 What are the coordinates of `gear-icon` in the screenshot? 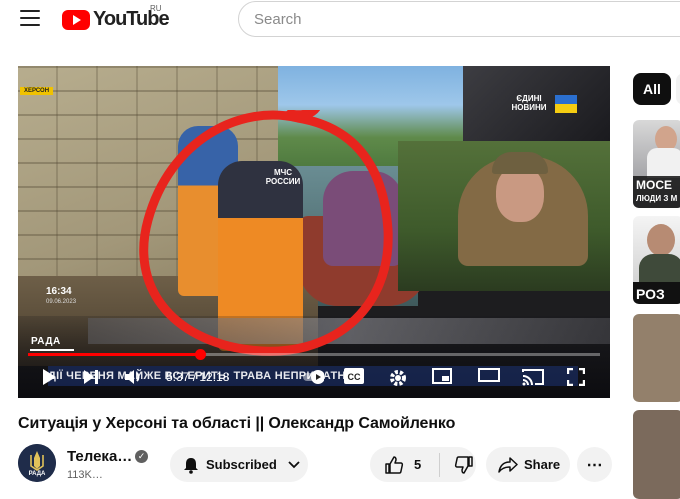 It's located at (398, 378).